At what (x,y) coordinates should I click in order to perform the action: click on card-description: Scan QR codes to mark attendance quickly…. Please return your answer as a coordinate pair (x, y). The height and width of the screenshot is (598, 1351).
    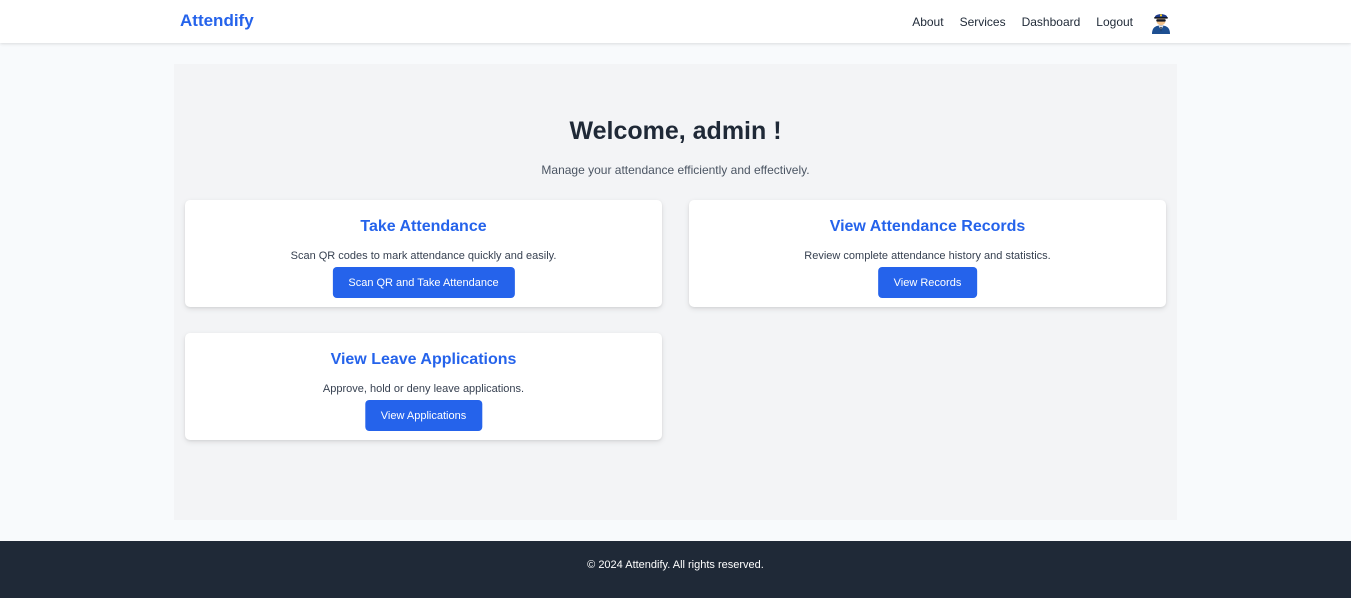
    Looking at the image, I should click on (423, 256).